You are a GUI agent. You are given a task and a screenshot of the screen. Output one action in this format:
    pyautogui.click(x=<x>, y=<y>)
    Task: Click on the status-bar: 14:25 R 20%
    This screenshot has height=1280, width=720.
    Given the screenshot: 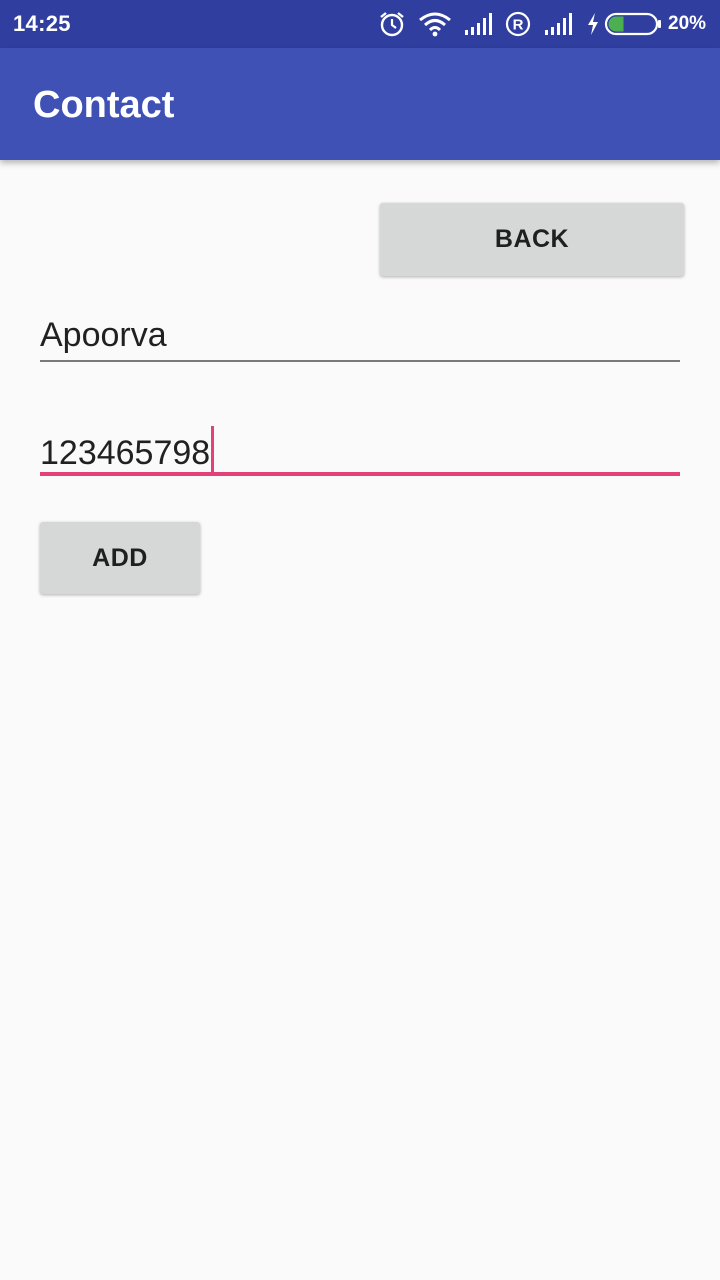 What is the action you would take?
    pyautogui.click(x=360, y=24)
    